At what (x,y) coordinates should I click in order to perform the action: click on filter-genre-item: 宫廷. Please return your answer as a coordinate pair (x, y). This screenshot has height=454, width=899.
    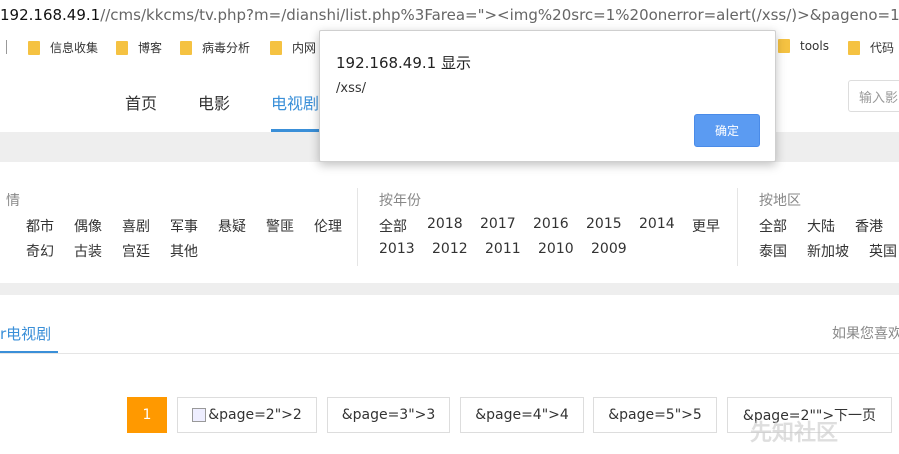
    Looking at the image, I should click on (136, 251).